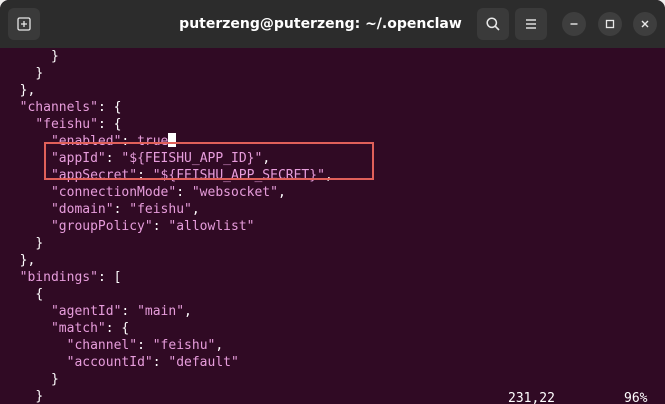 This screenshot has width=665, height=404. Describe the element at coordinates (101, 226) in the screenshot. I see `json-key: "groupPolicy"` at that location.